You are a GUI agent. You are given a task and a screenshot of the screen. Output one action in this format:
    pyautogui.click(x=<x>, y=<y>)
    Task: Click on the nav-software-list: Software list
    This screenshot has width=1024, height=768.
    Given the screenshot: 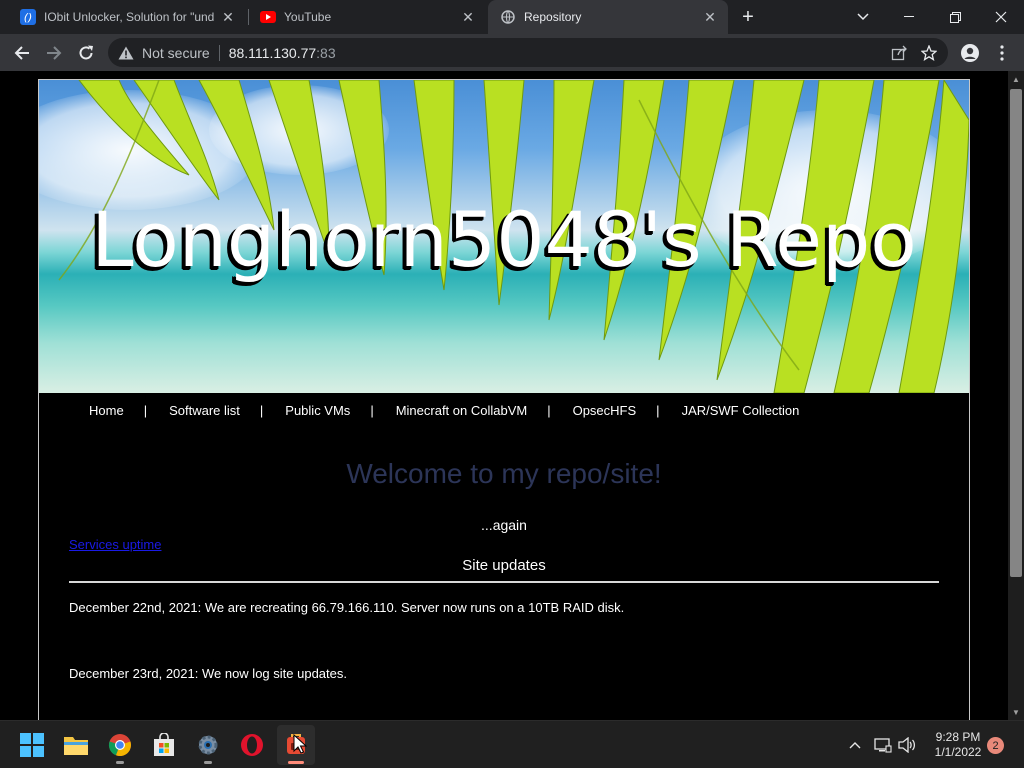 What is the action you would take?
    pyautogui.click(x=204, y=410)
    